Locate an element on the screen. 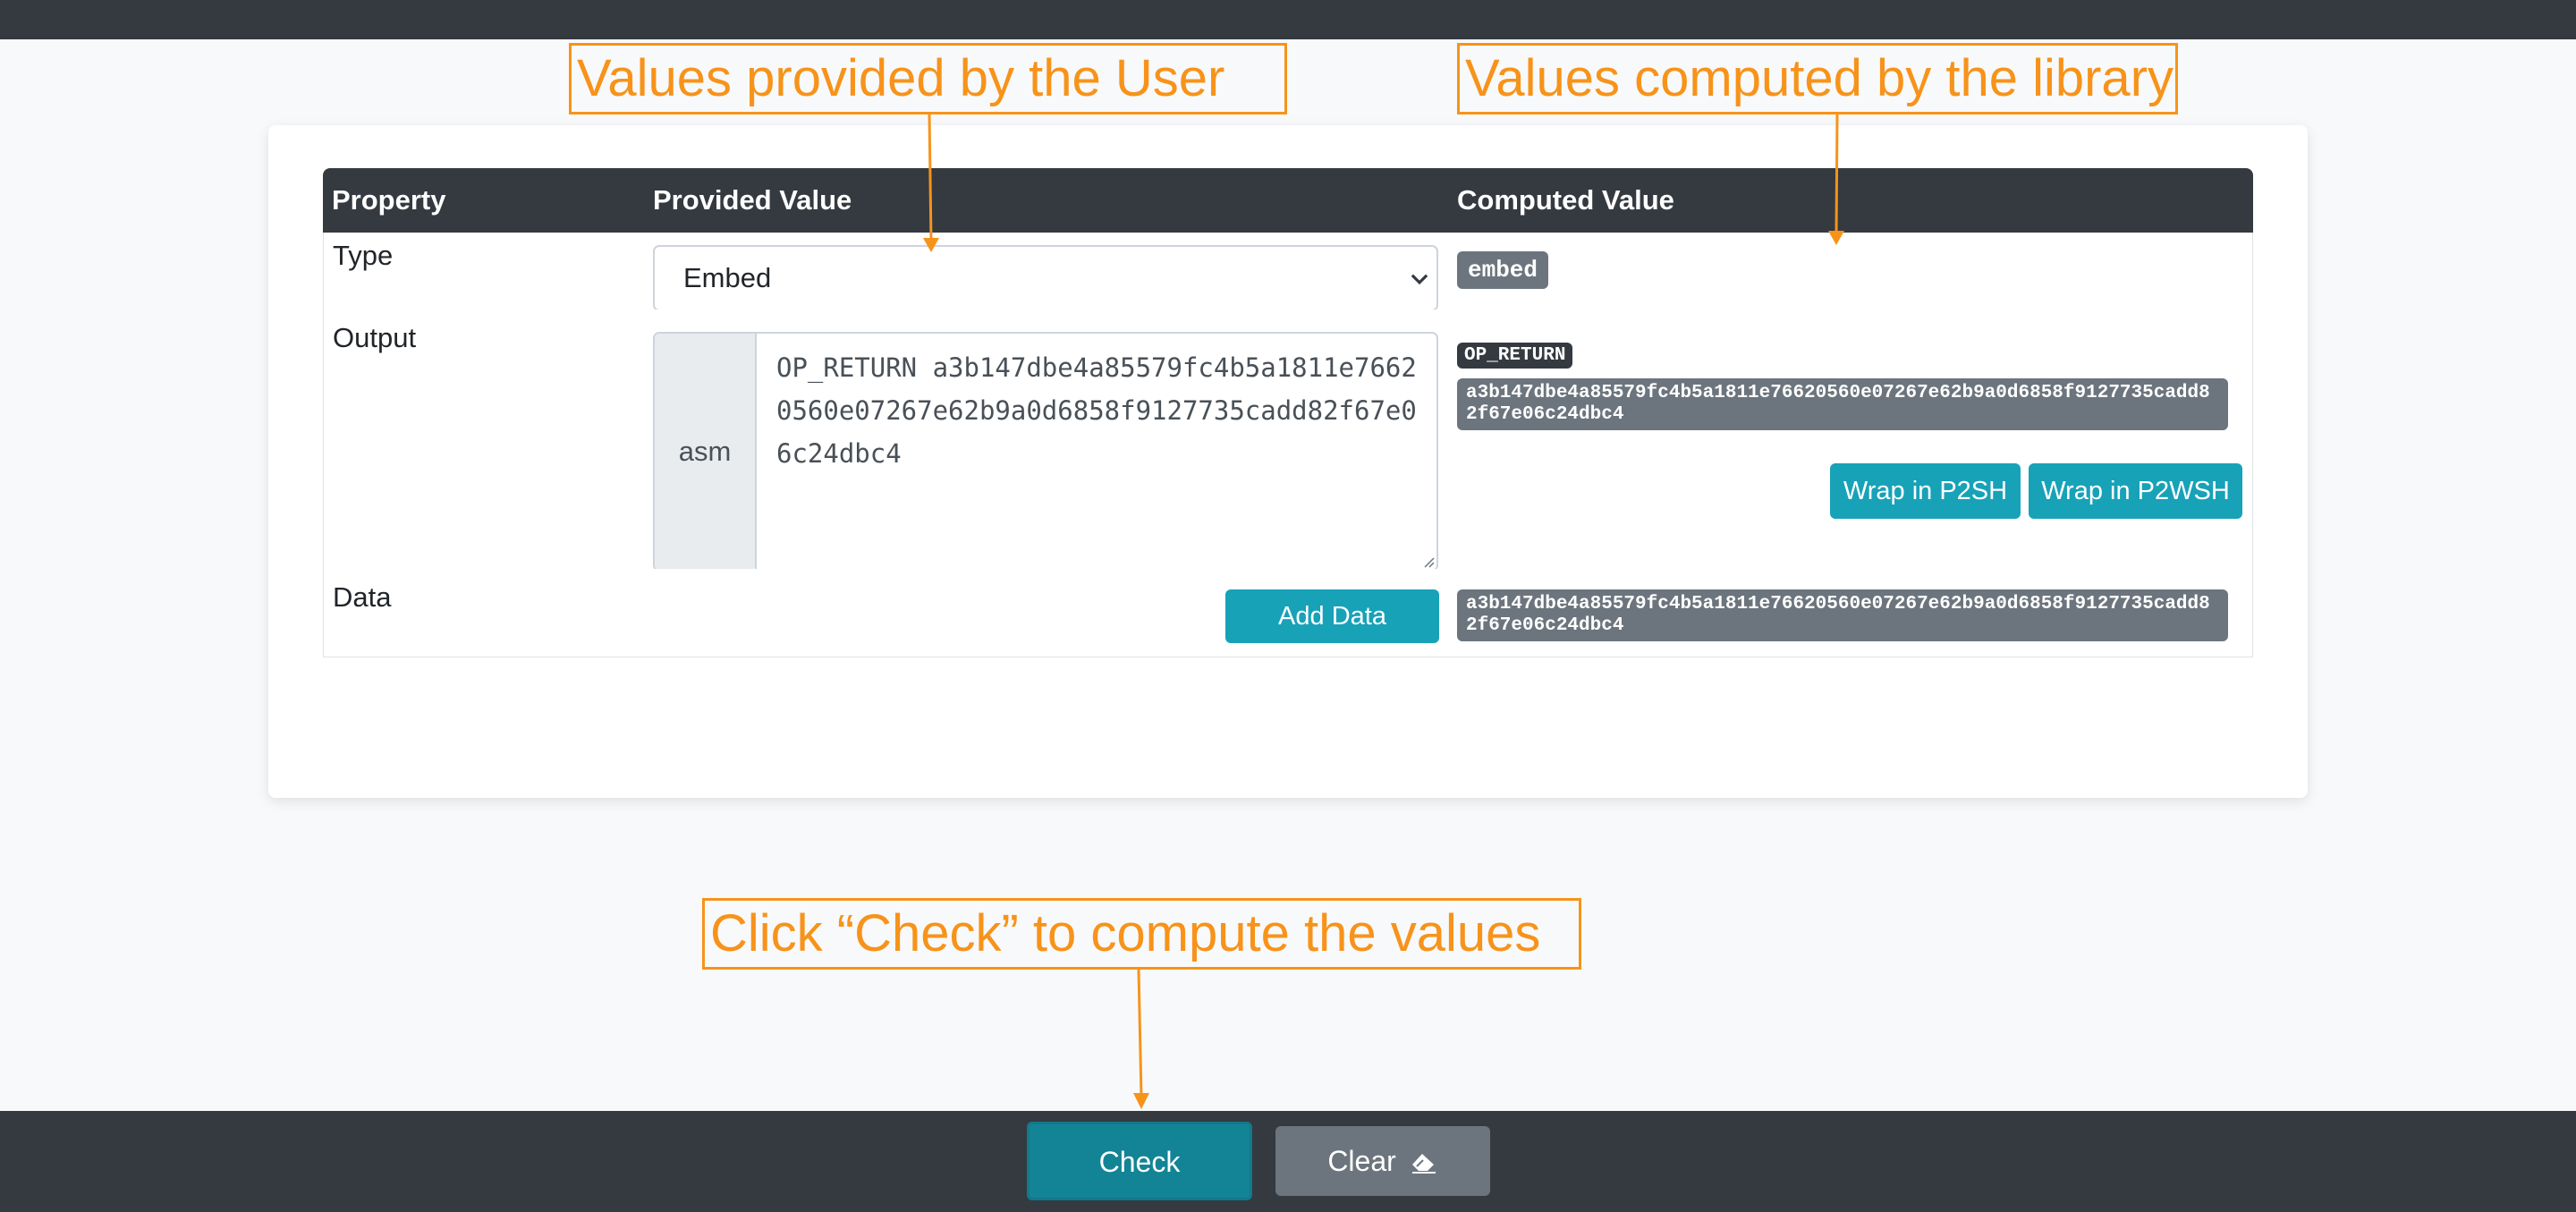  add-data-button: Add Data is located at coordinates (1332, 616).